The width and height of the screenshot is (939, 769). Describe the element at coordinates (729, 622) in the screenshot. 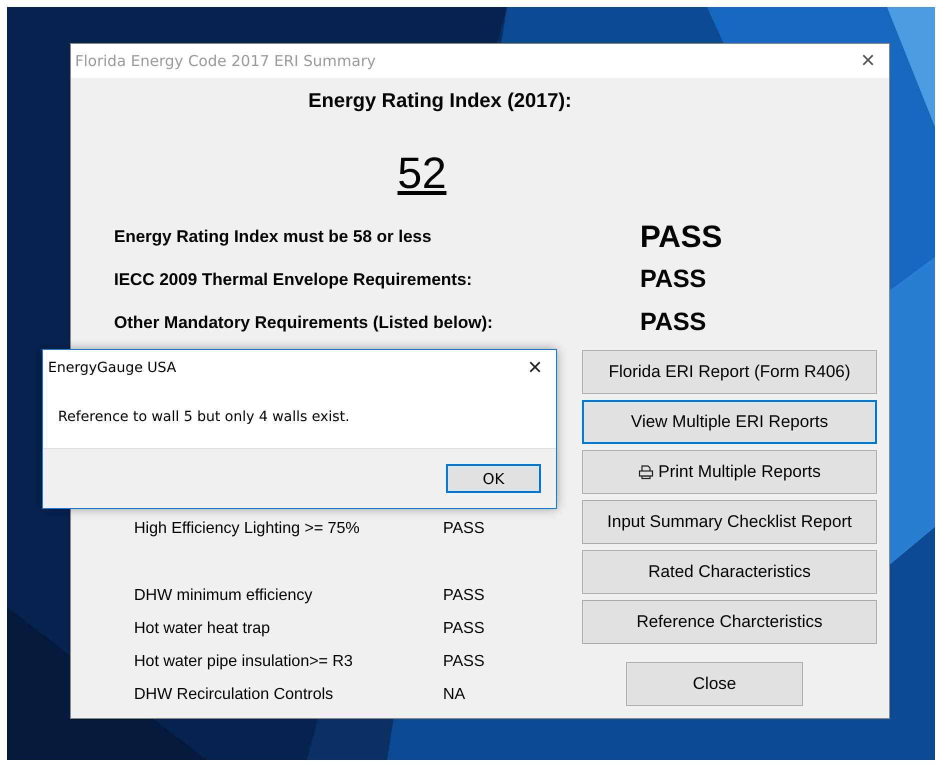

I see `report-button: Reference Charcteristics` at that location.